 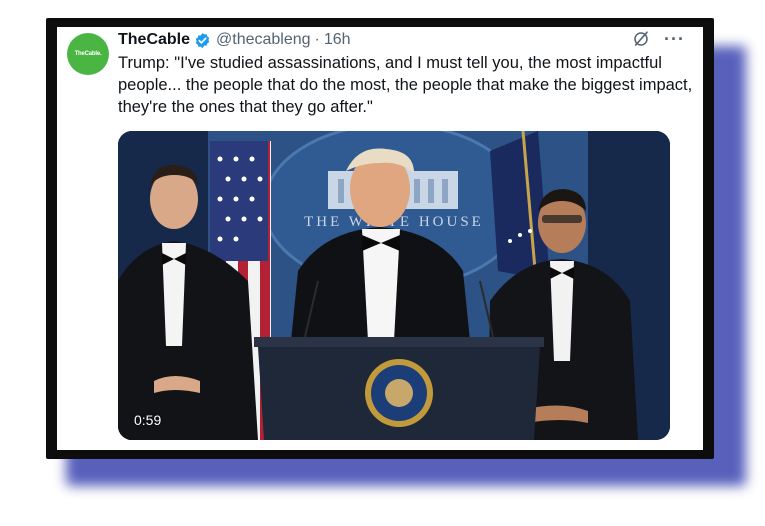 What do you see at coordinates (148, 420) in the screenshot?
I see `video-duration: 0:59` at bounding box center [148, 420].